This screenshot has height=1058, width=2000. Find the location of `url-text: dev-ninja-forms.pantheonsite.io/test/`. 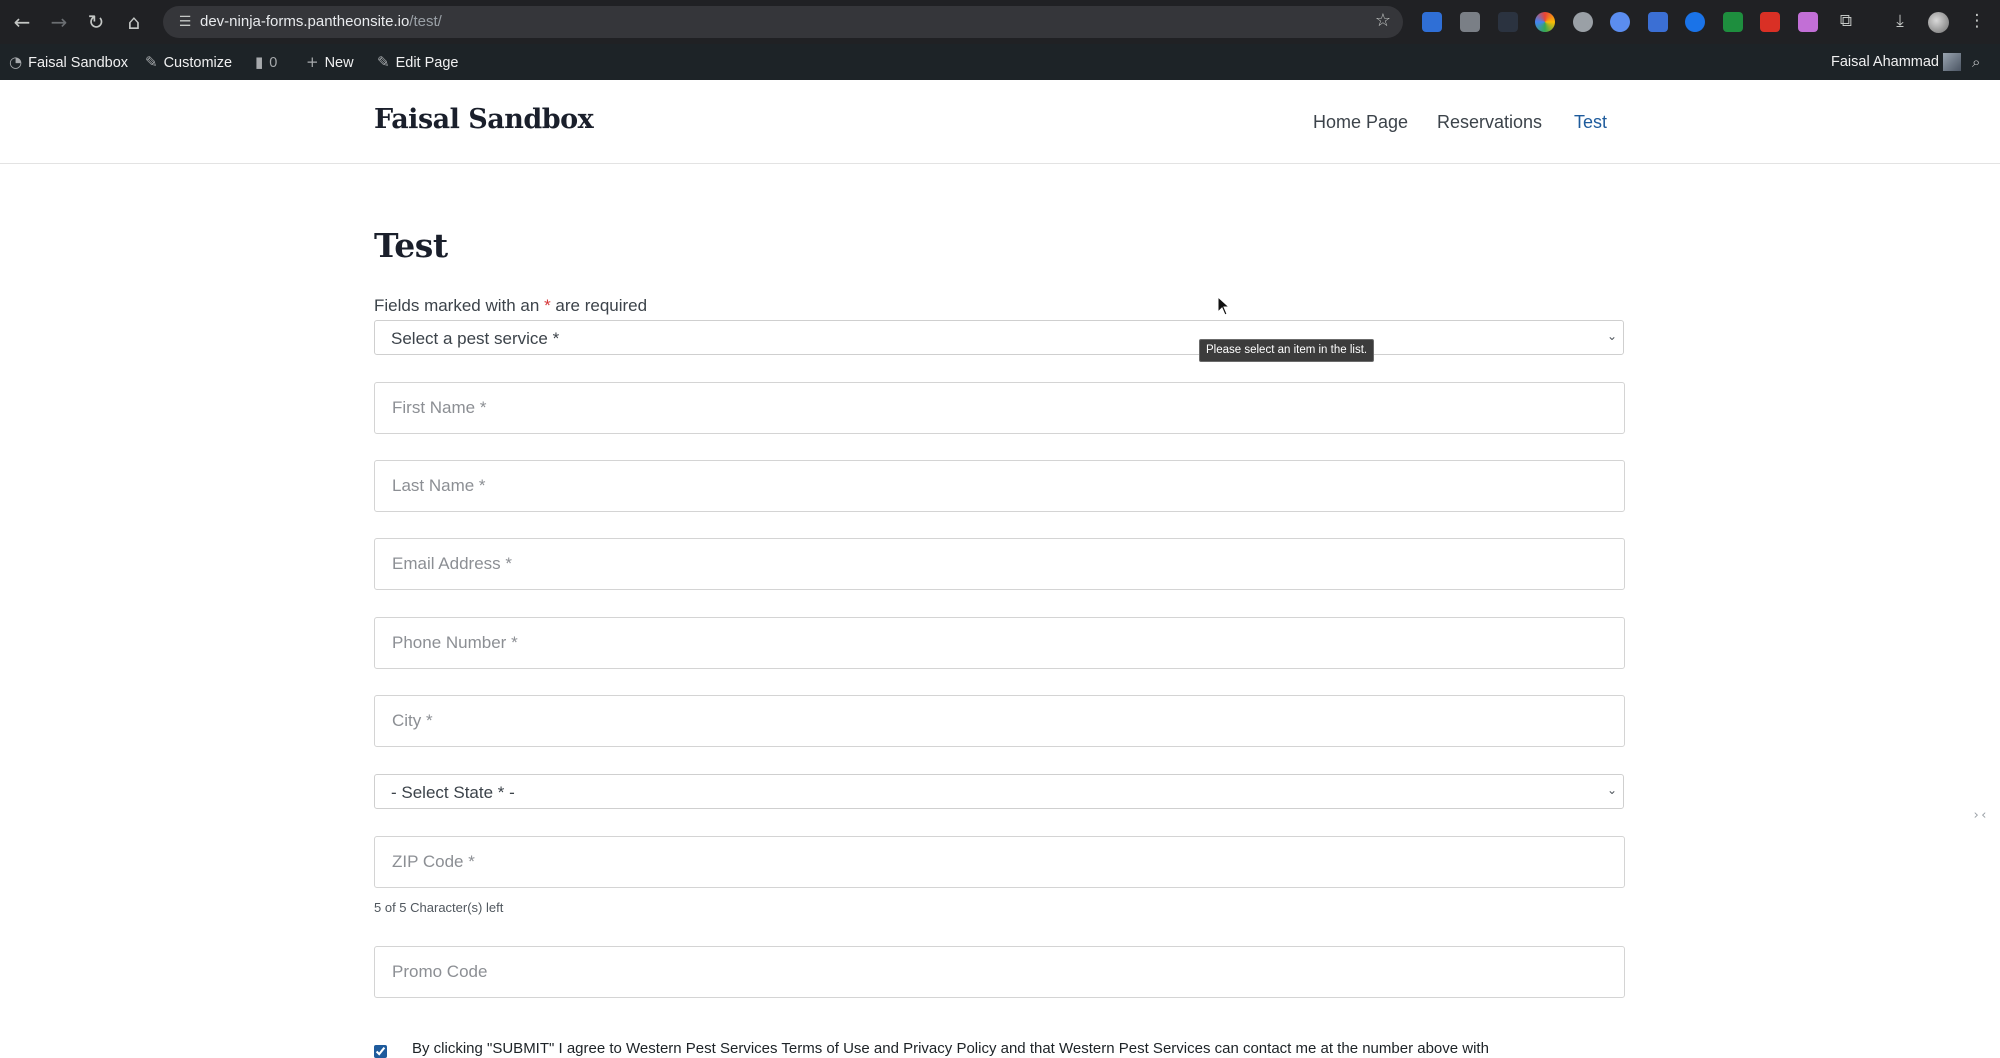

url-text: dev-ninja-forms.pantheonsite.io/test/ is located at coordinates (321, 21).